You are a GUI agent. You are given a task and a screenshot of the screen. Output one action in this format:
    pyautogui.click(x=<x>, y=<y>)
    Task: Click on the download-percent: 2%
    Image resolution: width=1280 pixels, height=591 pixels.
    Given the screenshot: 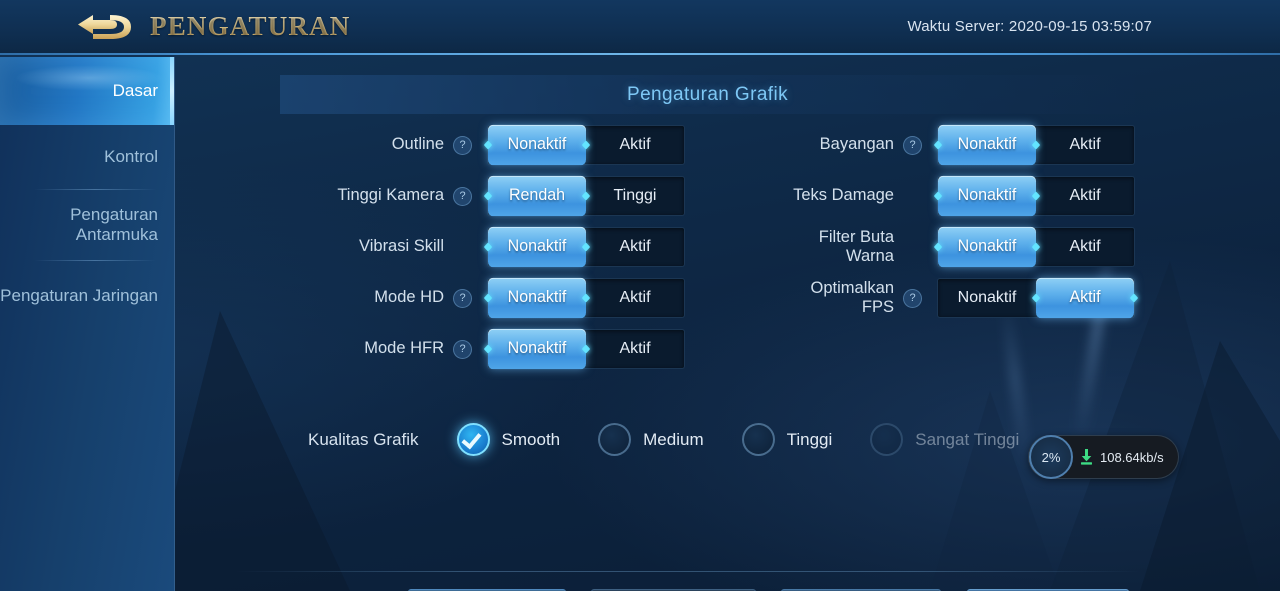 What is the action you would take?
    pyautogui.click(x=1051, y=457)
    